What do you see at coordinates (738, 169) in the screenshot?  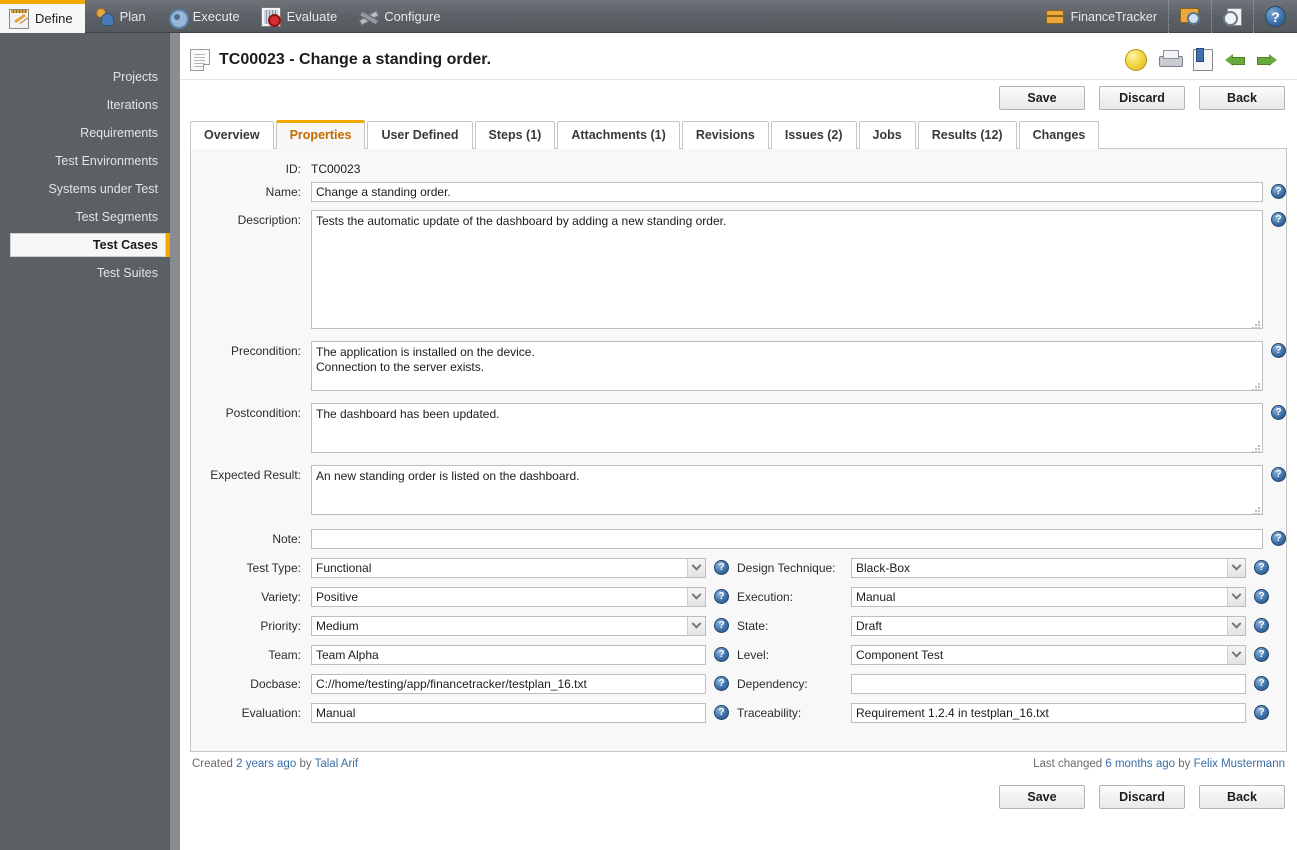 I see `form-row-id: ID: TC00023` at bounding box center [738, 169].